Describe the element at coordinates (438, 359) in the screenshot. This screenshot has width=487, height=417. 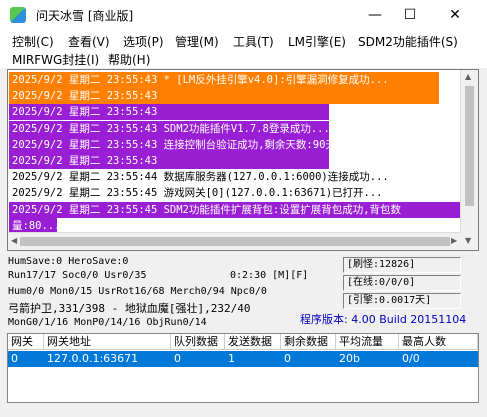
I see `table-cell: 0/0` at that location.